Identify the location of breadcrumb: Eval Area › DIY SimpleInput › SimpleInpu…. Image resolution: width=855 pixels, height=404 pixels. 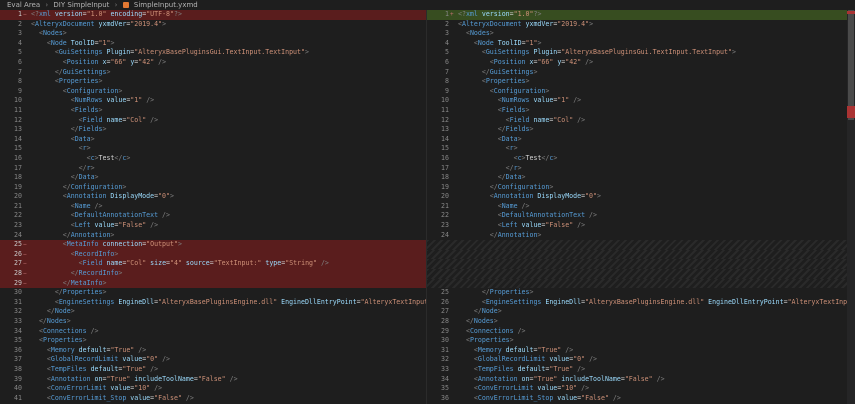
(427, 5).